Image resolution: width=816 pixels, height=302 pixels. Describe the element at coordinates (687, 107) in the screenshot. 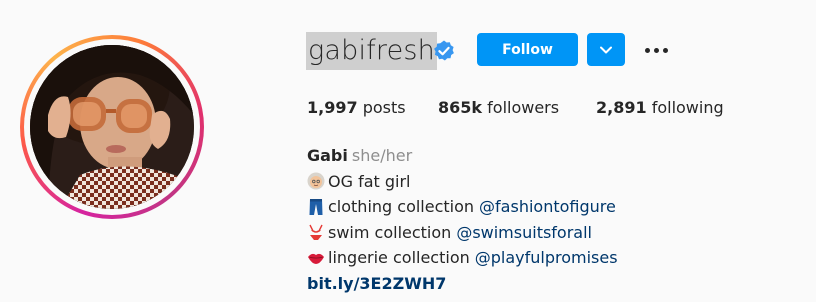

I see `following-label: following` at that location.